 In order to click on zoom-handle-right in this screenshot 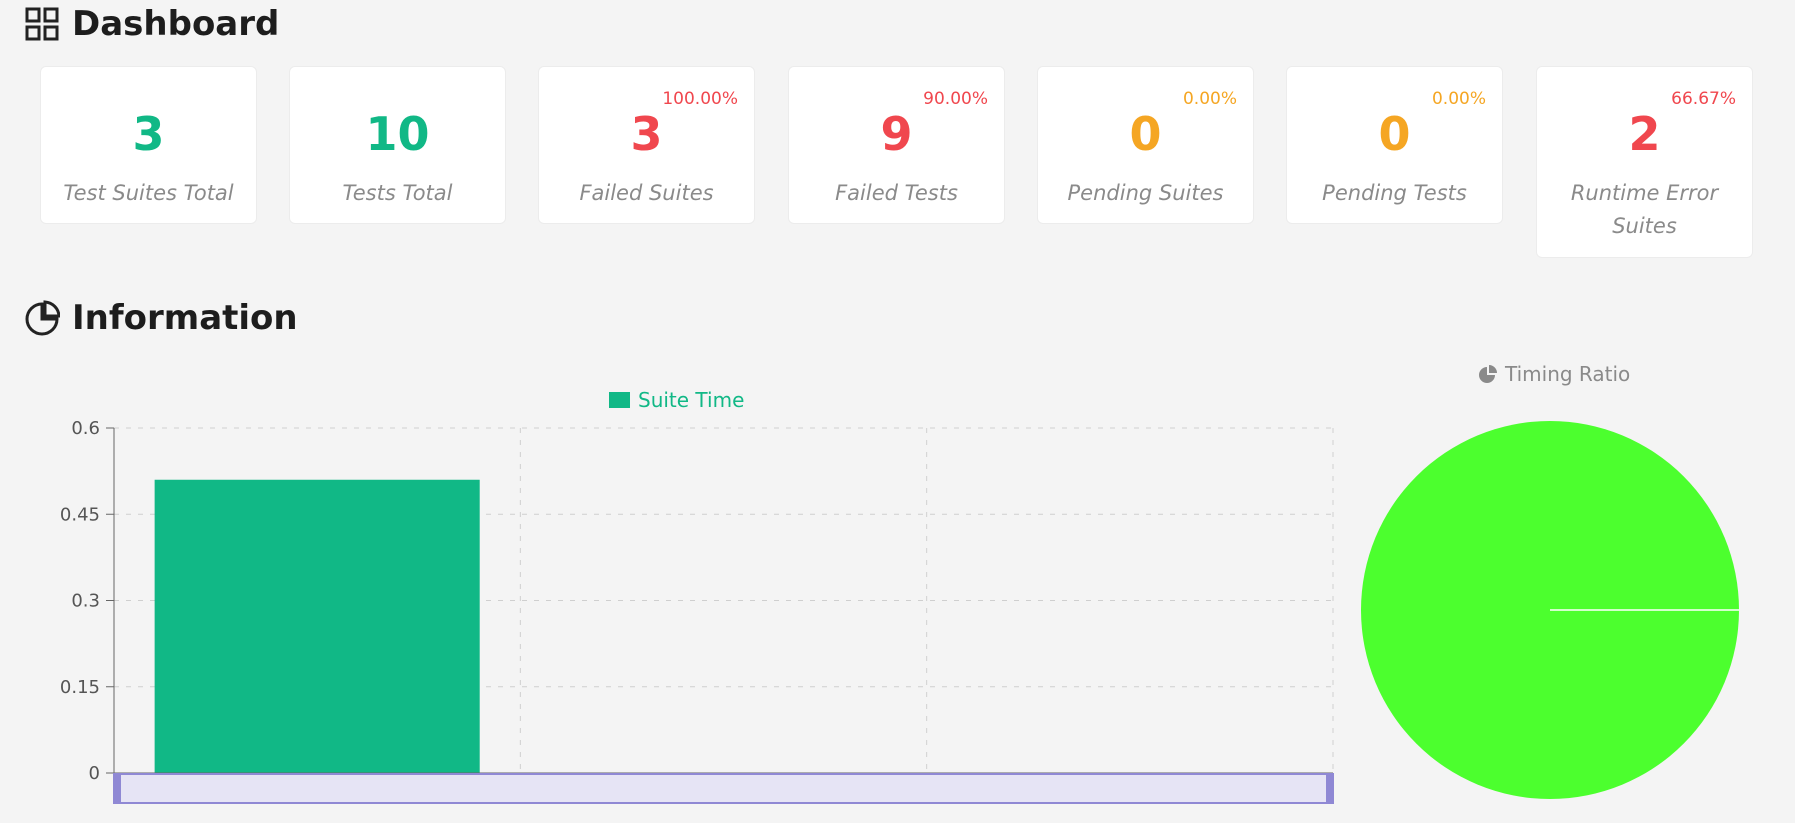, I will do `click(1329, 788)`.